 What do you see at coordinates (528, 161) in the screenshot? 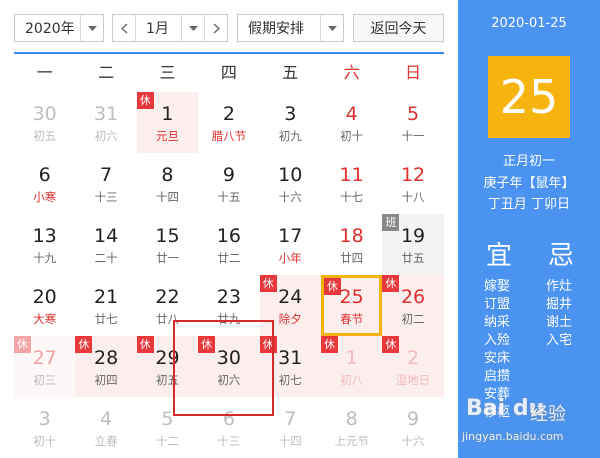
I see `lunar-date: 正月初一` at bounding box center [528, 161].